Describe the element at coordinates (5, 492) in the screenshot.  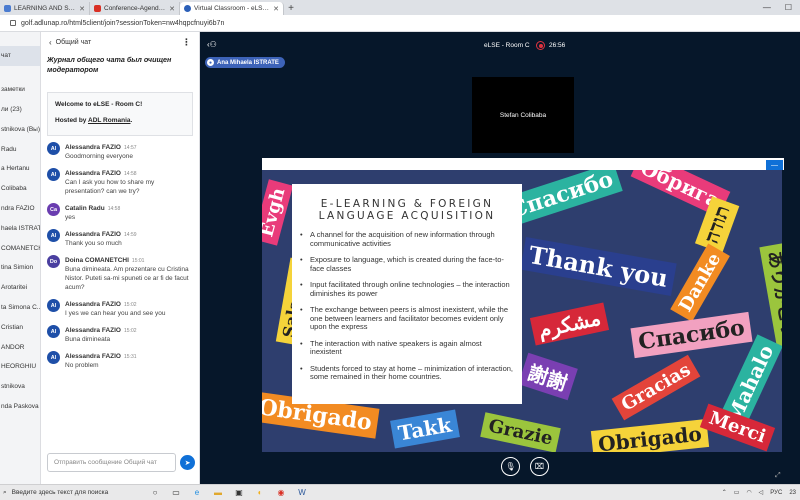
I see `search-icon: ⌕` at that location.